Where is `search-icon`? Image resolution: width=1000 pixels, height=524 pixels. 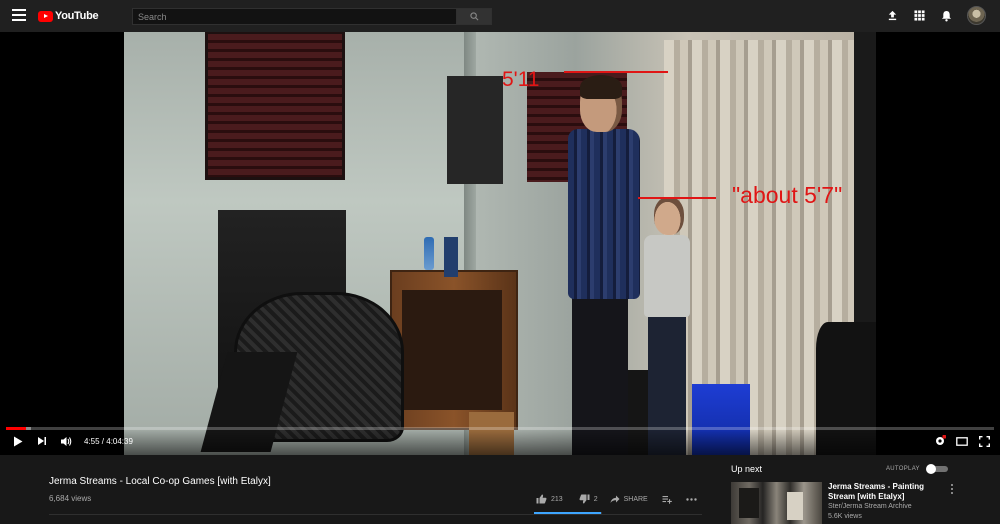
search-icon is located at coordinates (473, 16).